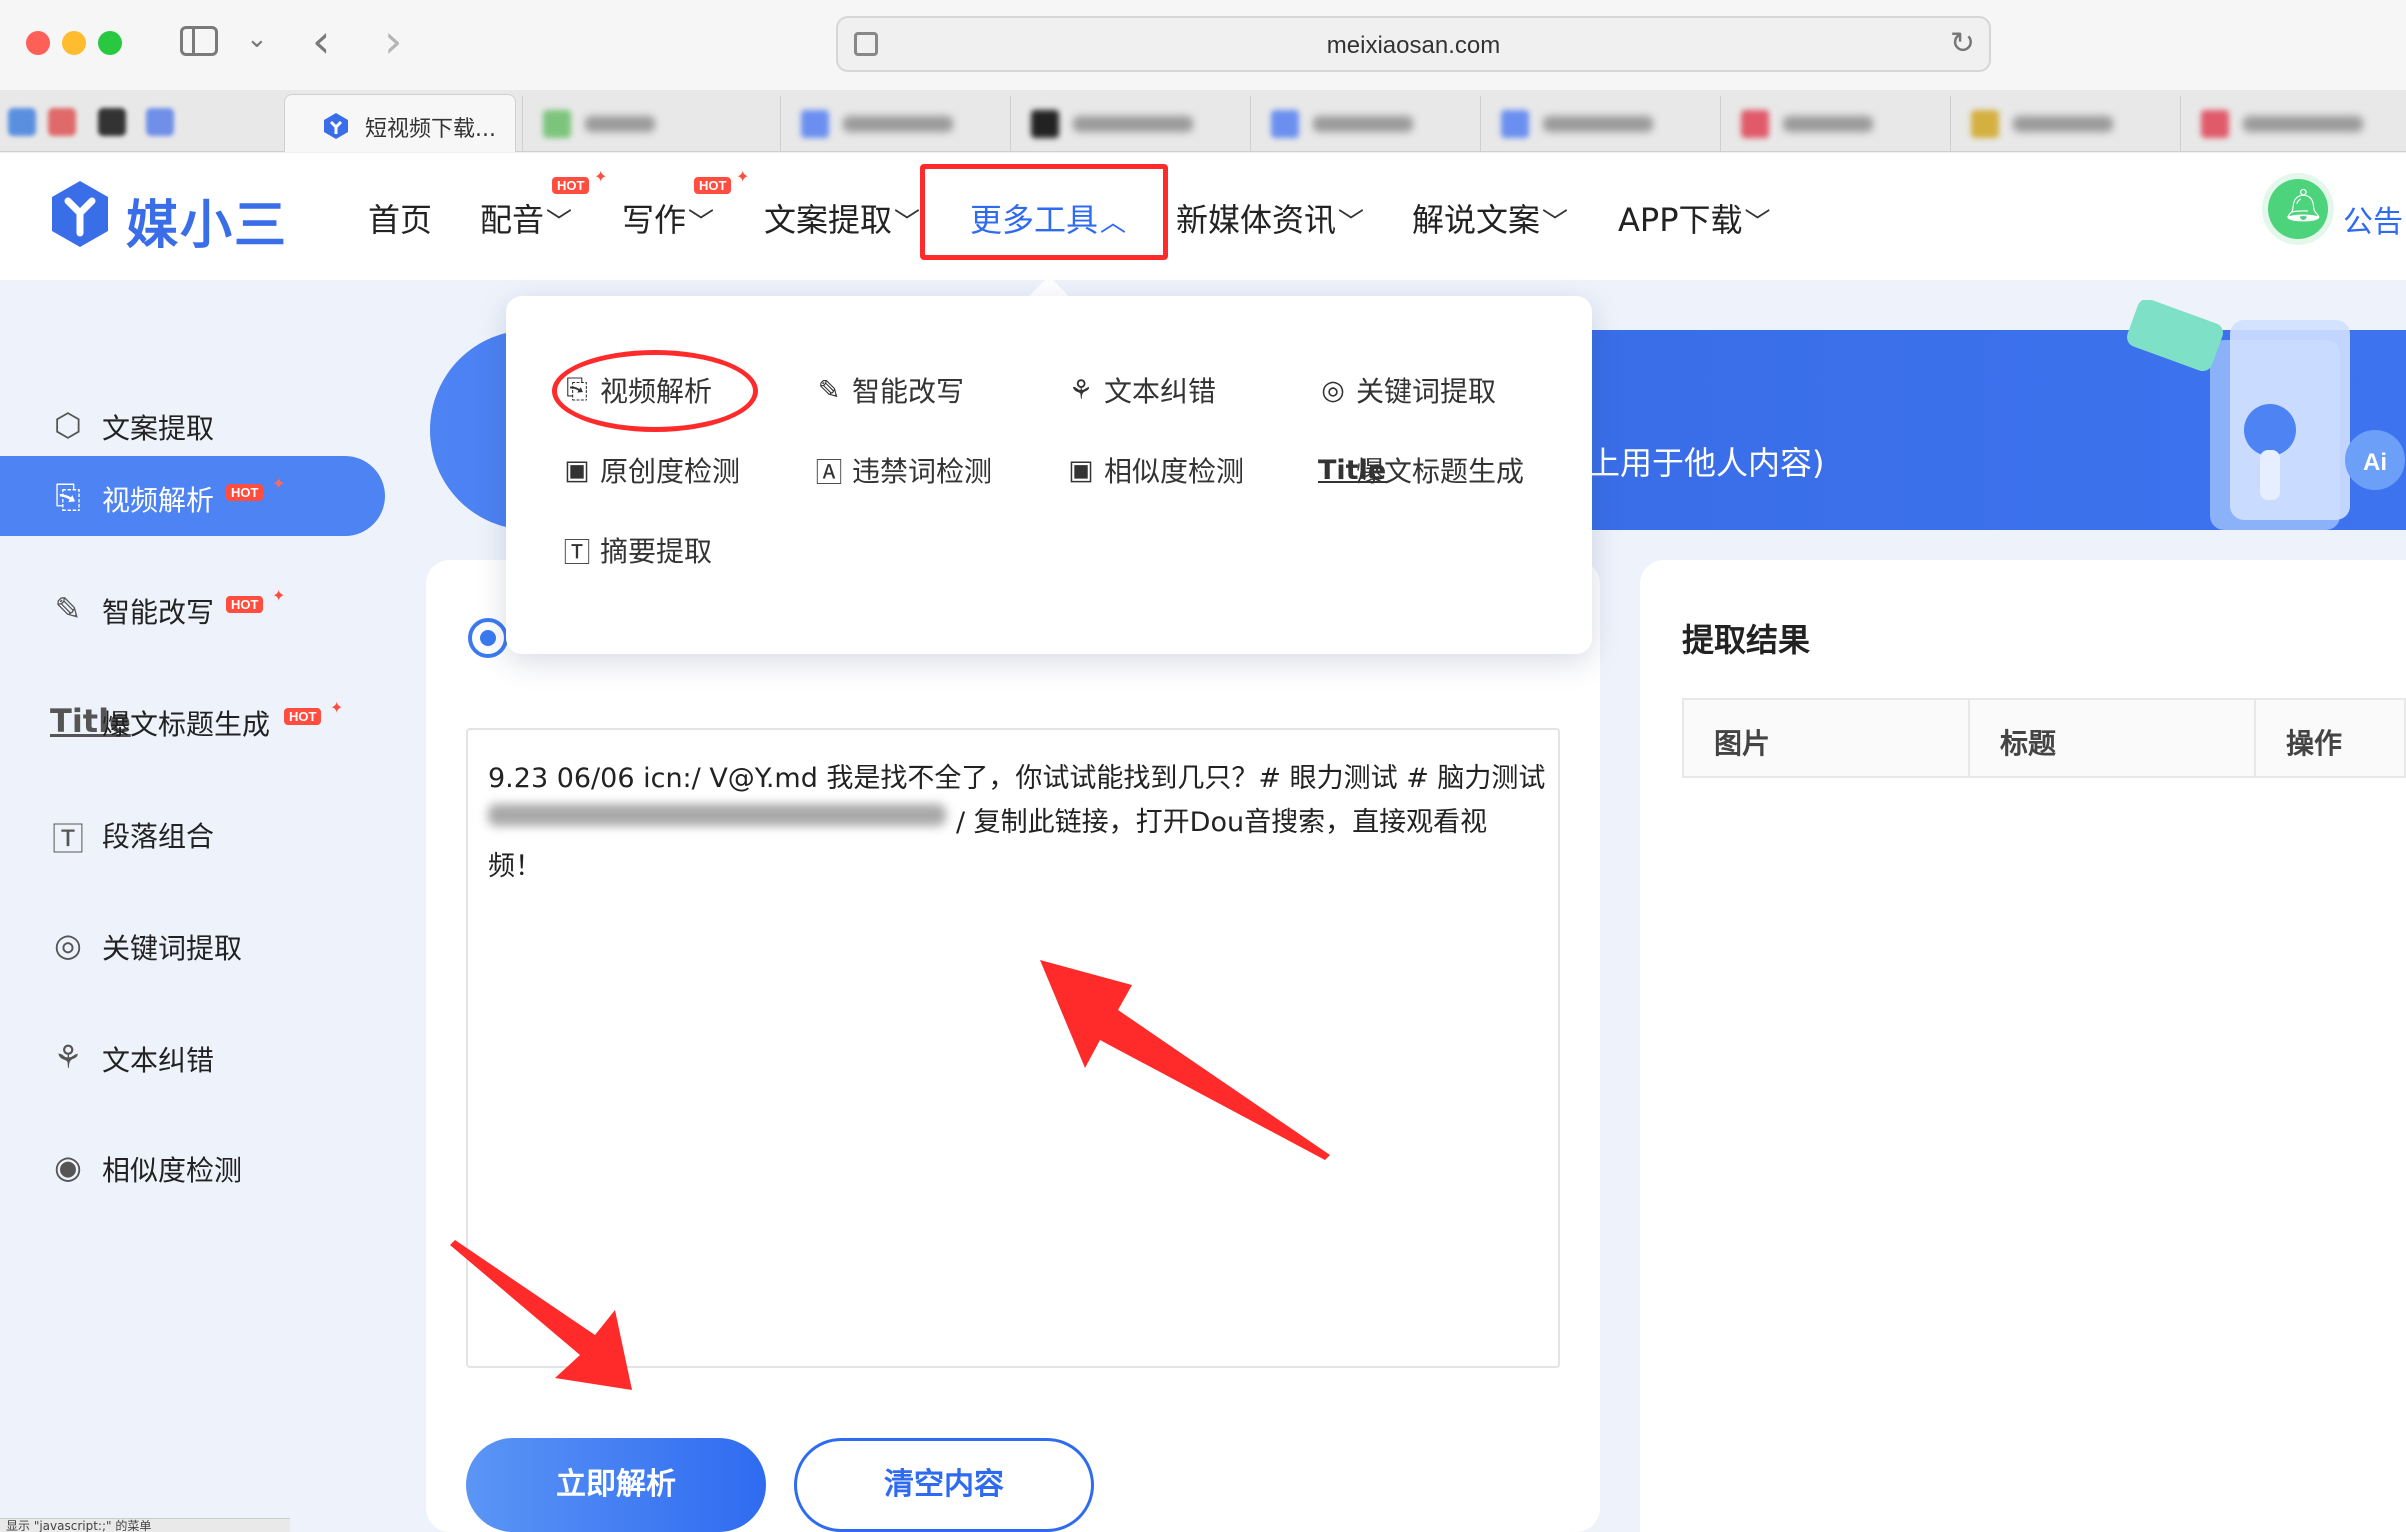 This screenshot has width=2406, height=1532. Describe the element at coordinates (192, 1166) in the screenshot. I see `sidebar-item-similarity: ◉ 相似度检测` at that location.